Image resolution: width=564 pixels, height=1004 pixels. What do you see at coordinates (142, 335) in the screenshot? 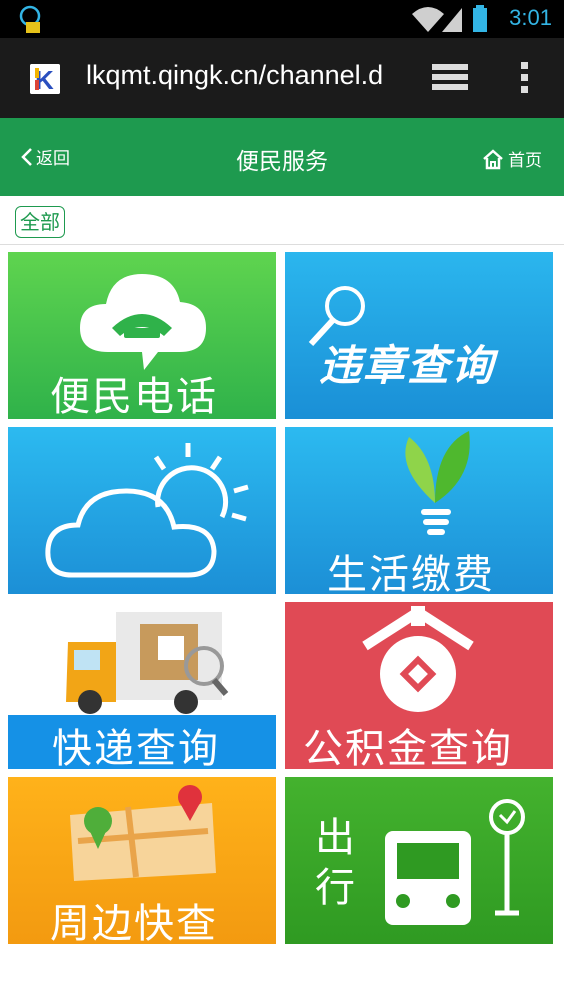
I see `tile-convenience-phone: 便民电话` at bounding box center [142, 335].